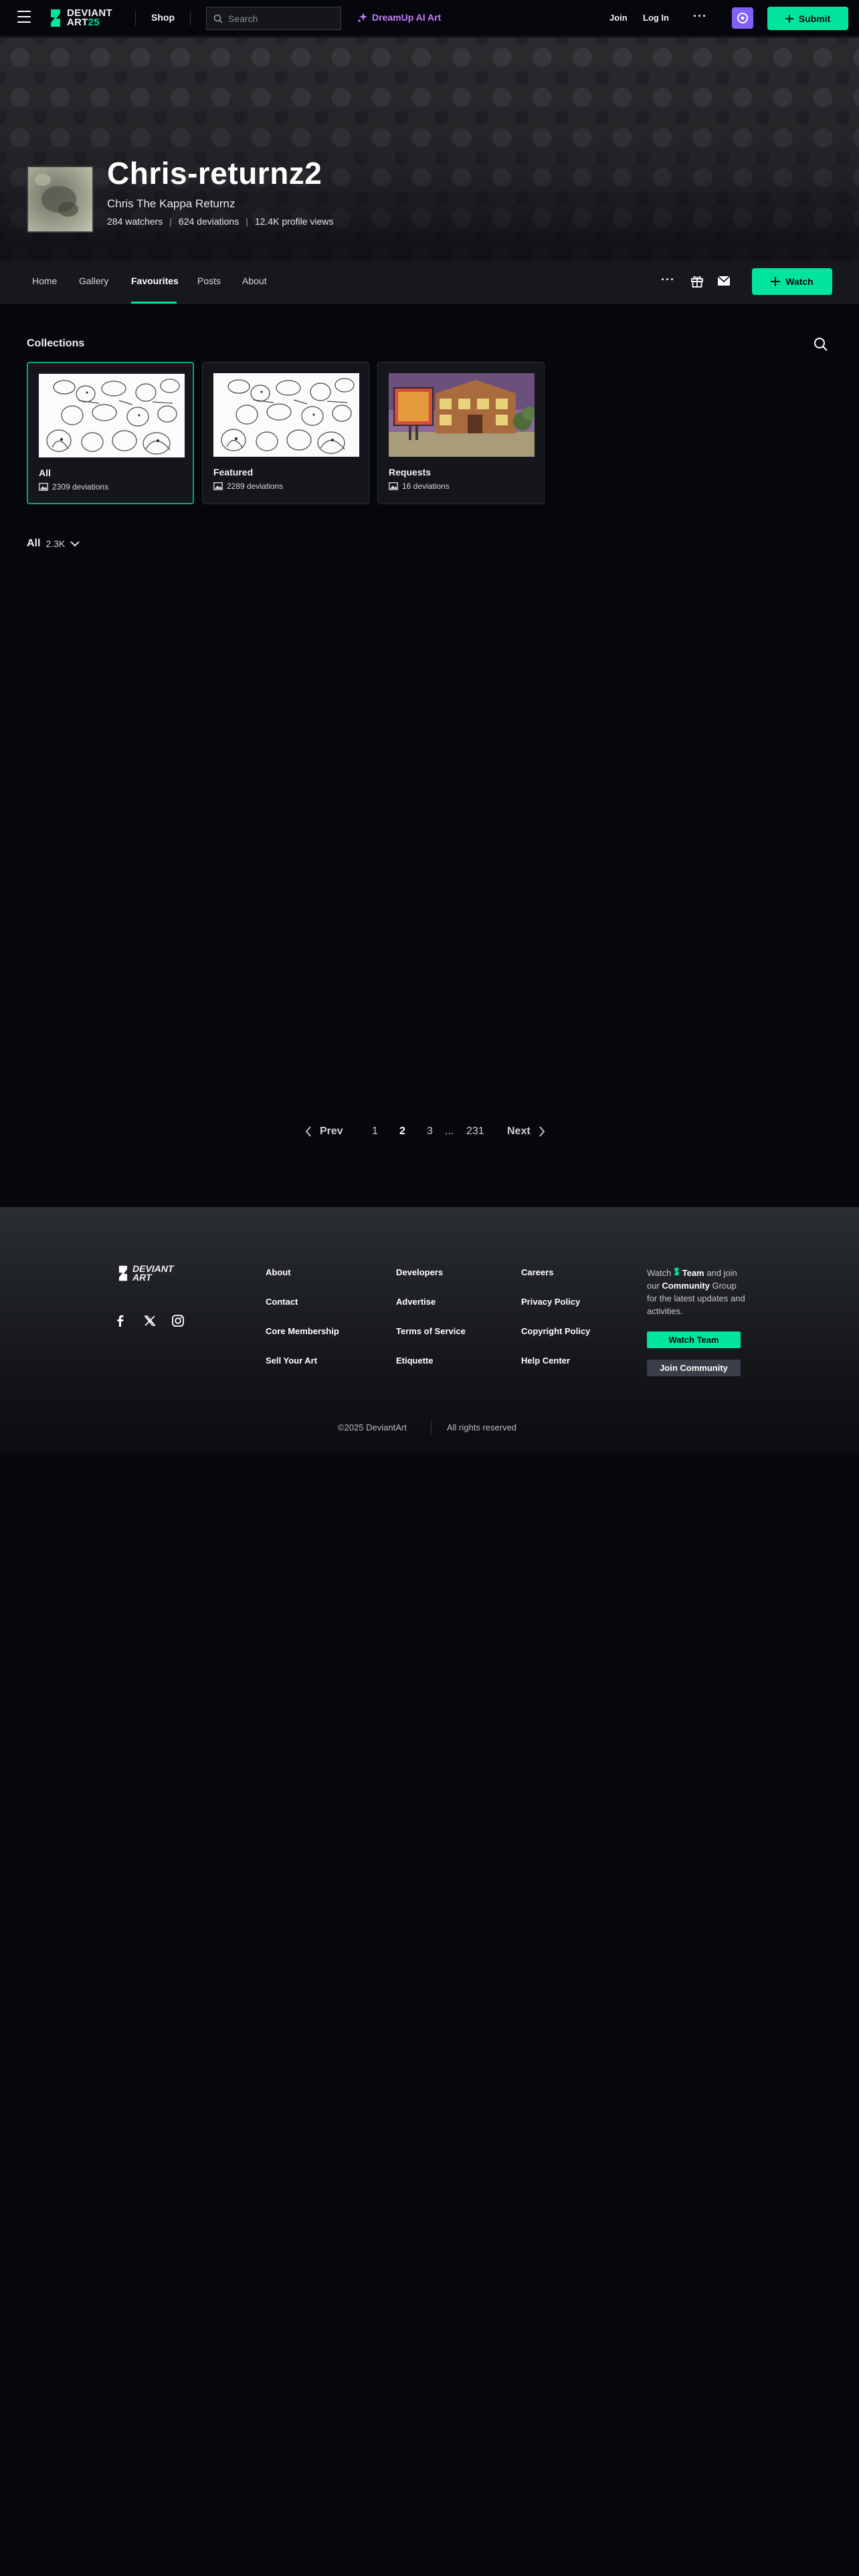 This screenshot has width=859, height=2576. Describe the element at coordinates (215, 173) in the screenshot. I see `profile-username: Chris-returnz2` at that location.